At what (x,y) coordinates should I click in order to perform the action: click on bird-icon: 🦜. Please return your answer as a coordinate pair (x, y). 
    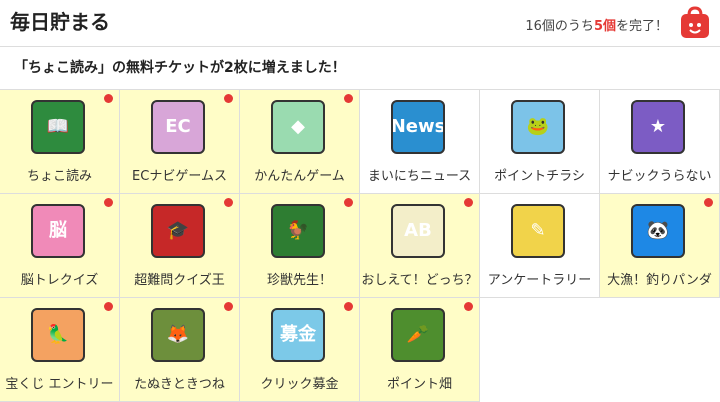
    Looking at the image, I should click on (58, 335).